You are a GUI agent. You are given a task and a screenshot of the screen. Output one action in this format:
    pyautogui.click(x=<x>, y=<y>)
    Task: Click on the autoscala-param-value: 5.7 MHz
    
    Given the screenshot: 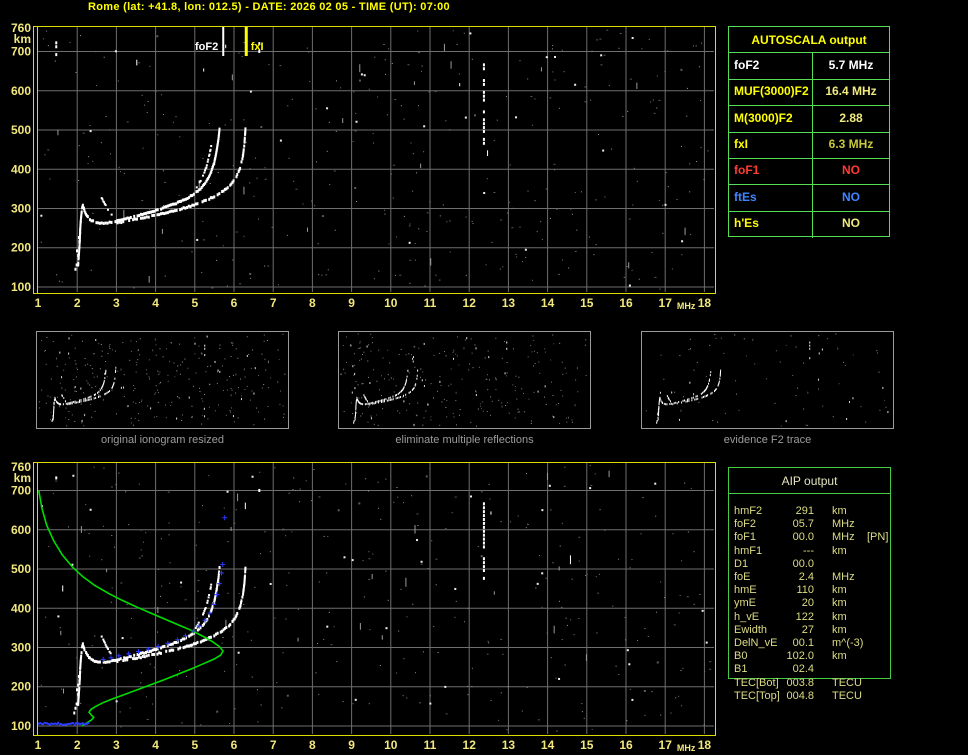 What is the action you would take?
    pyautogui.click(x=850, y=66)
    